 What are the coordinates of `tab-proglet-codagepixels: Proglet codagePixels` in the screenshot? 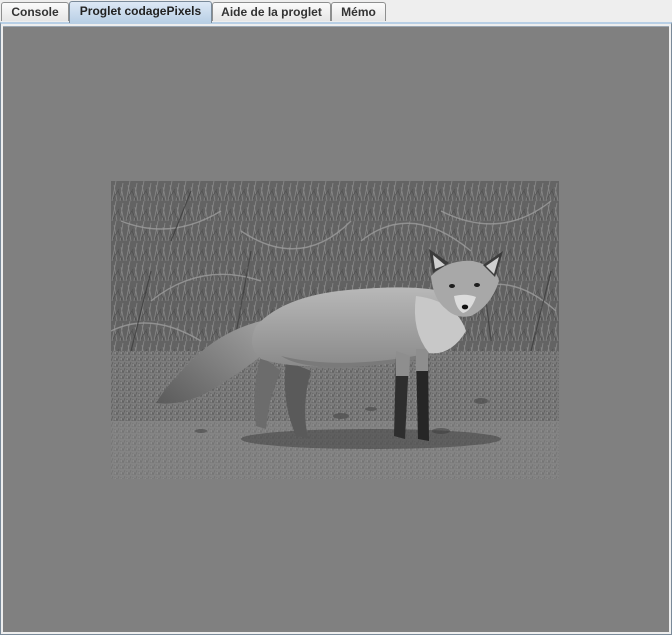 It's located at (140, 12).